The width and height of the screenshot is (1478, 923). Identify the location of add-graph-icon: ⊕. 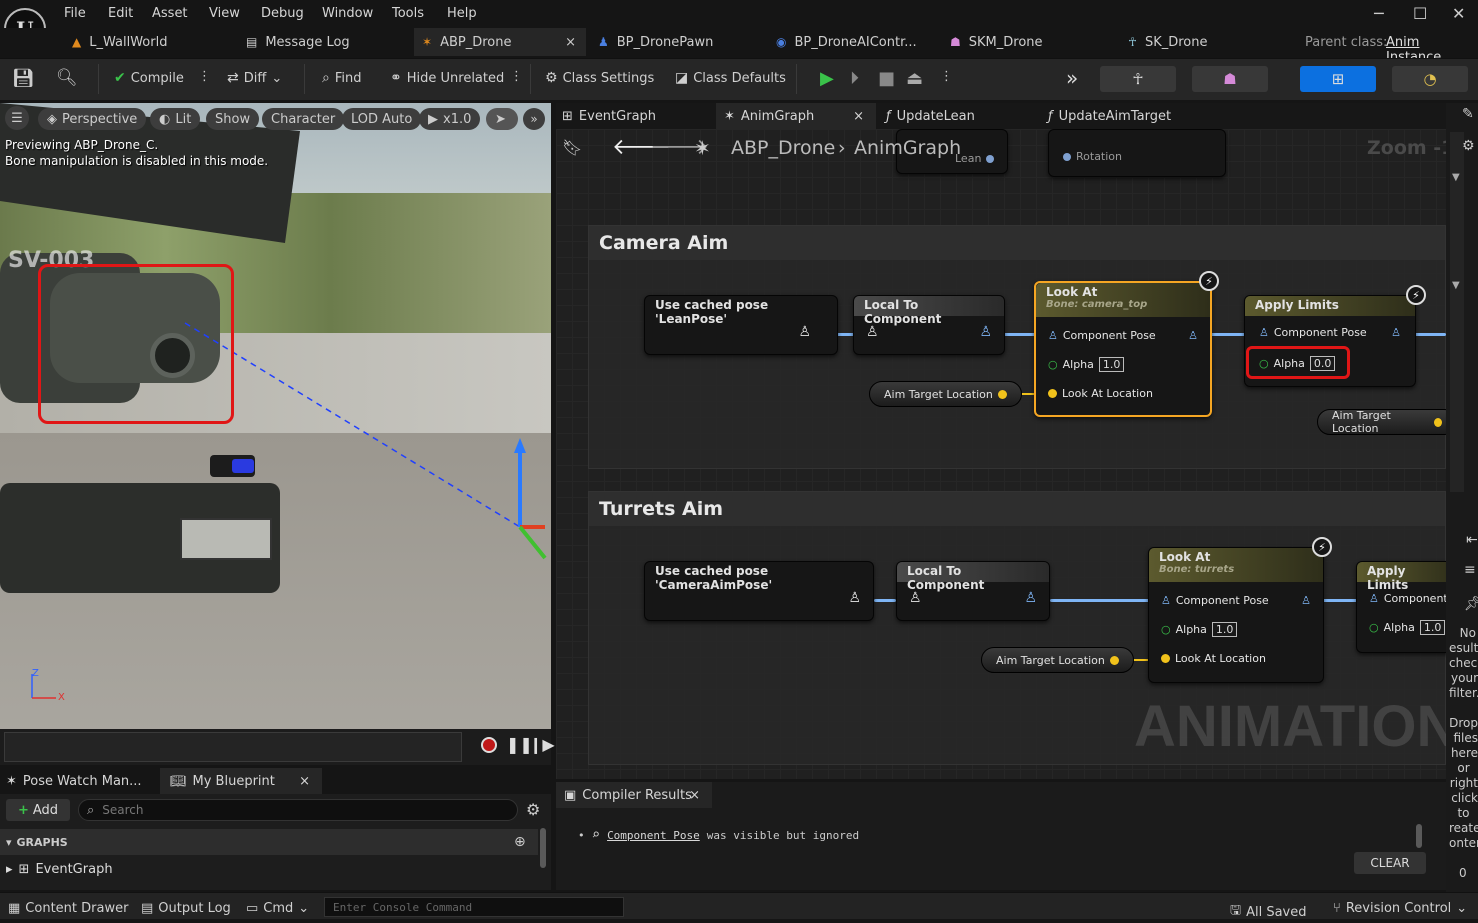
(520, 842).